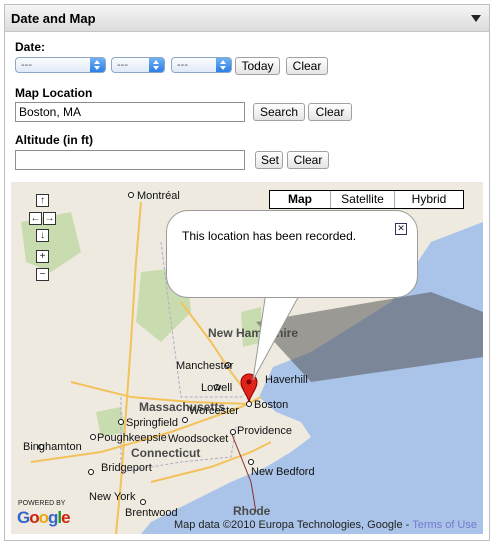 The image size is (497, 551). Describe the element at coordinates (53, 18) in the screenshot. I see `panel-title: Date and Map` at that location.